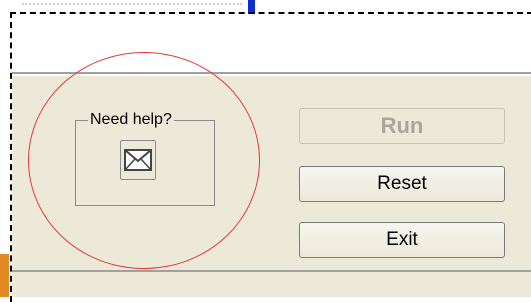  What do you see at coordinates (402, 240) in the screenshot?
I see `exit-button: Exit` at bounding box center [402, 240].